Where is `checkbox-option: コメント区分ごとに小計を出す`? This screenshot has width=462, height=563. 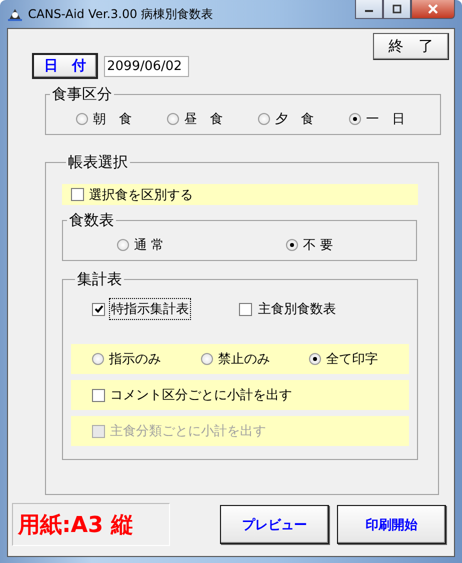
checkbox-option: コメント区分ごとに小計を出す is located at coordinates (192, 395).